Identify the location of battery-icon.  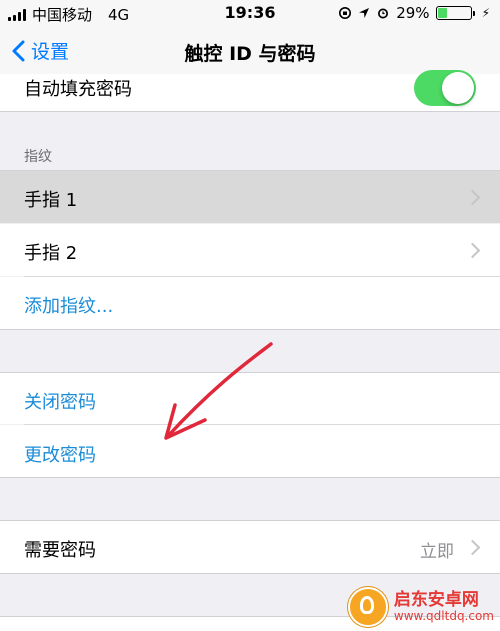
(455, 13).